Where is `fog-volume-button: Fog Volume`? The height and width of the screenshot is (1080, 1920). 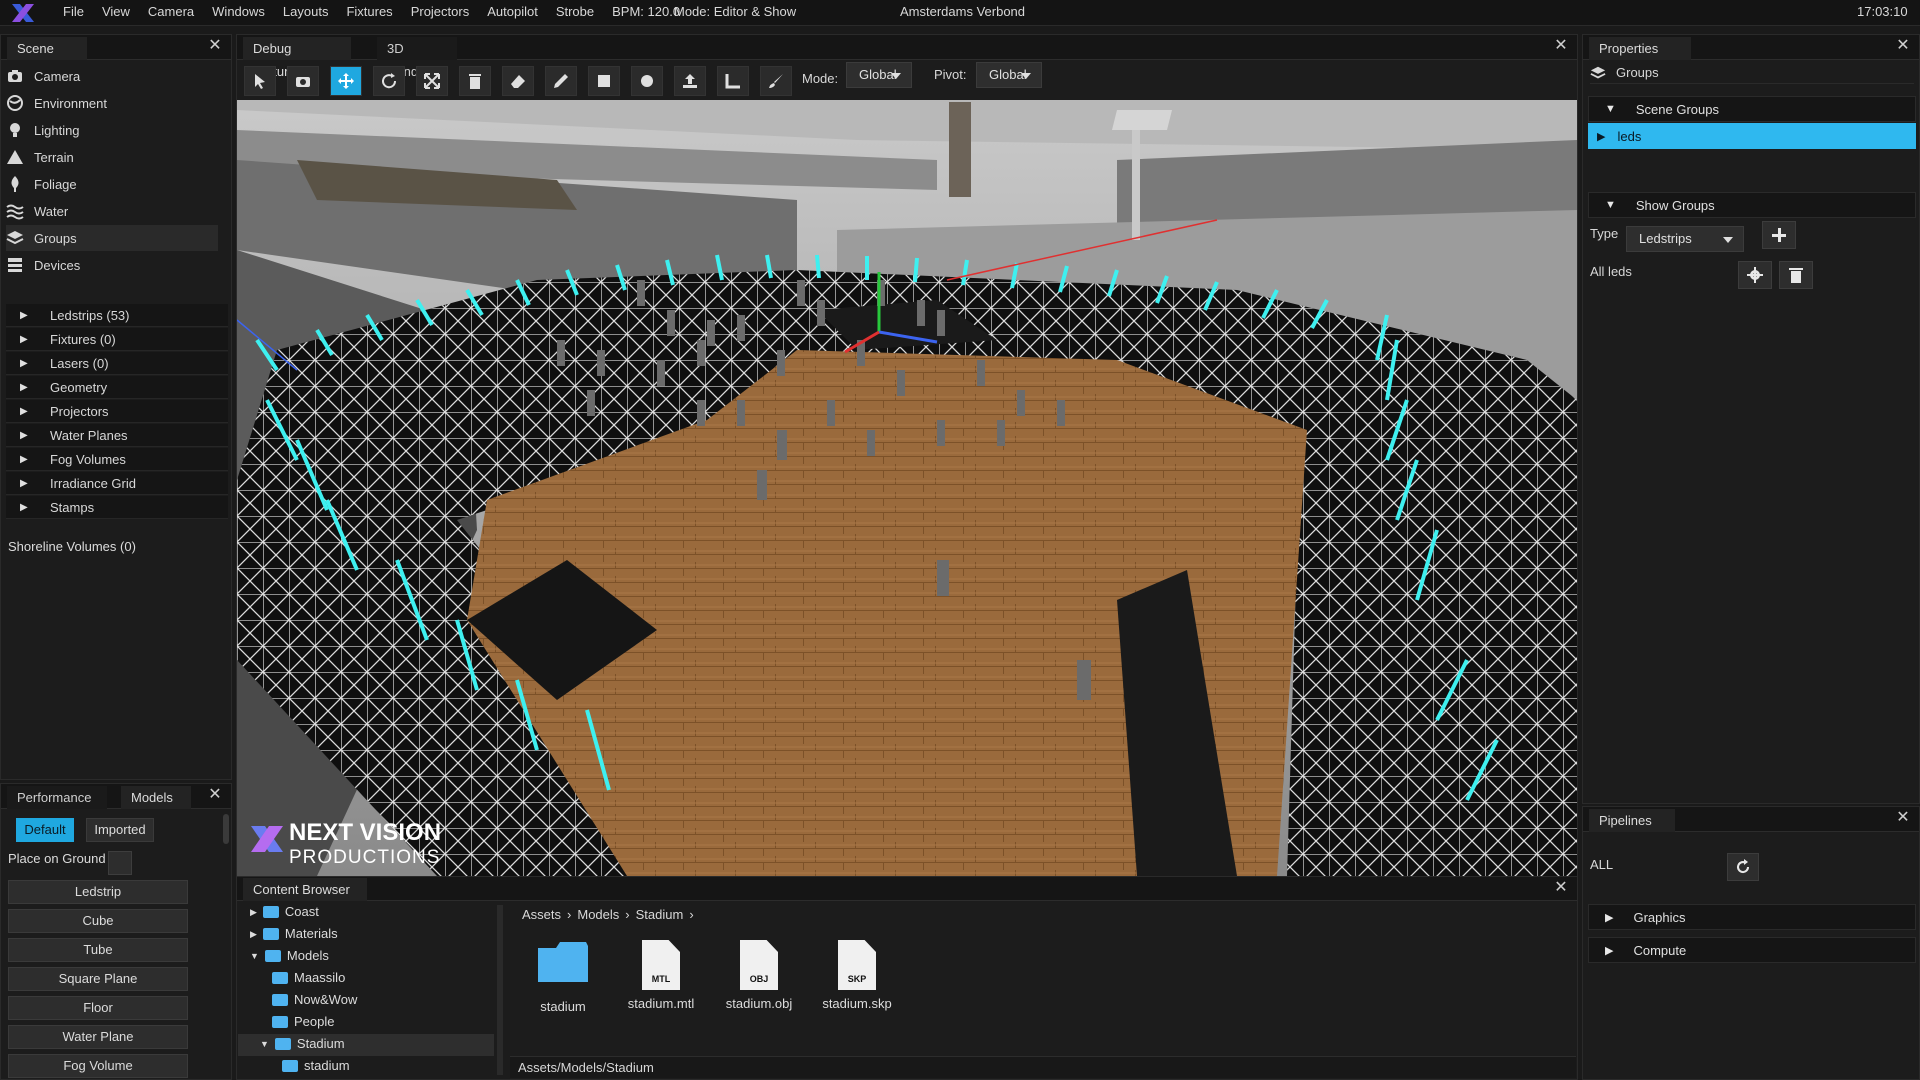 fog-volume-button: Fog Volume is located at coordinates (98, 1066).